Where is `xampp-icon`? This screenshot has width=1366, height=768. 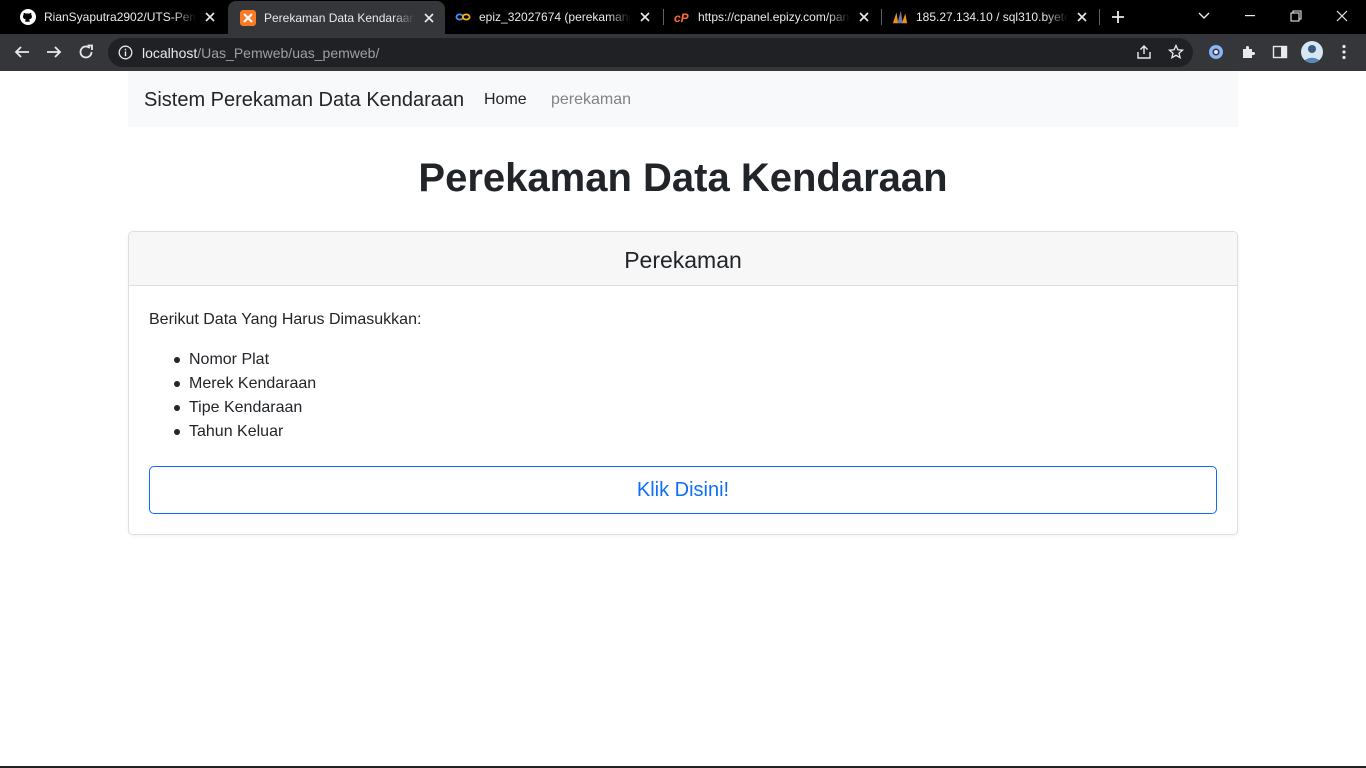
xampp-icon is located at coordinates (248, 17).